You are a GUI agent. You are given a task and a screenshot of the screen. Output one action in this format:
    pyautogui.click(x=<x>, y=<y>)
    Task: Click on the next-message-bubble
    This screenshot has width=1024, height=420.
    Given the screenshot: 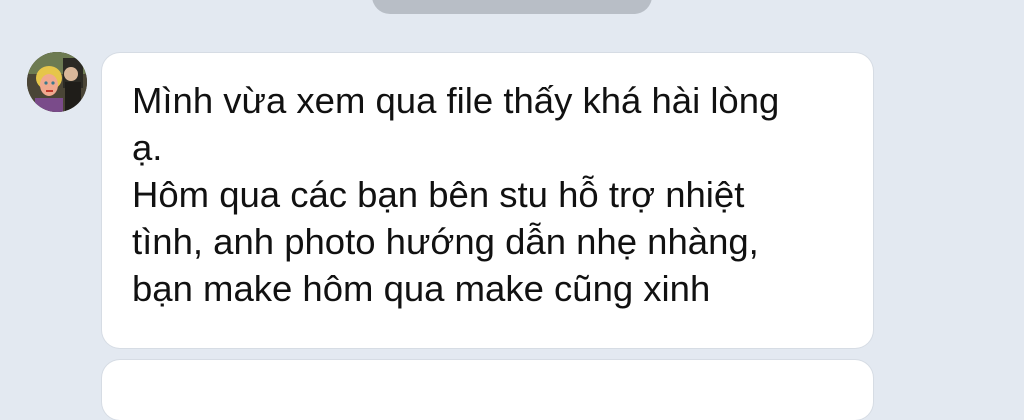 What is the action you would take?
    pyautogui.click(x=487, y=390)
    